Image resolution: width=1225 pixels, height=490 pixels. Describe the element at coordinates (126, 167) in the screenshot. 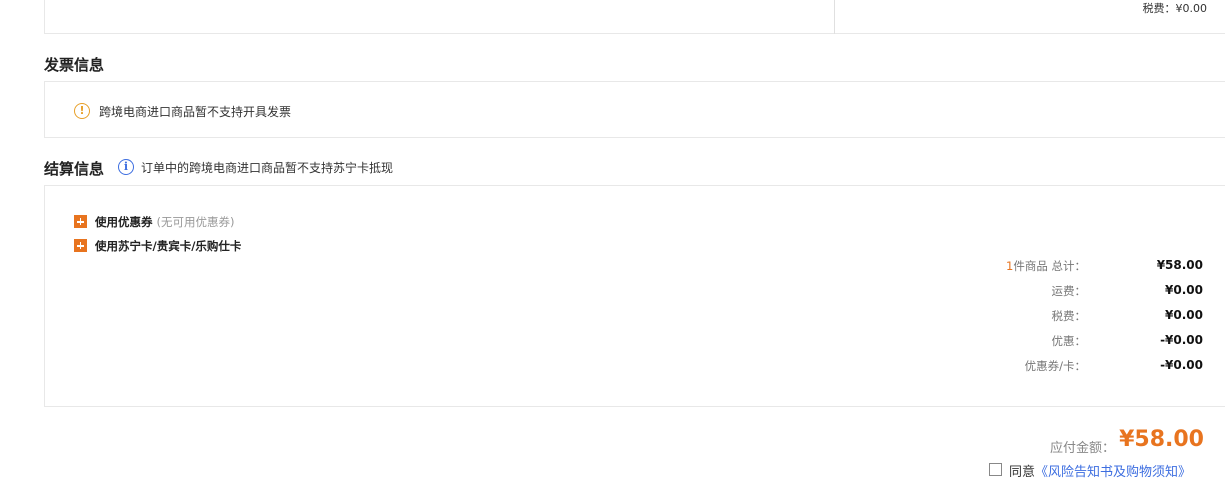

I see `info-circle-icon: i` at that location.